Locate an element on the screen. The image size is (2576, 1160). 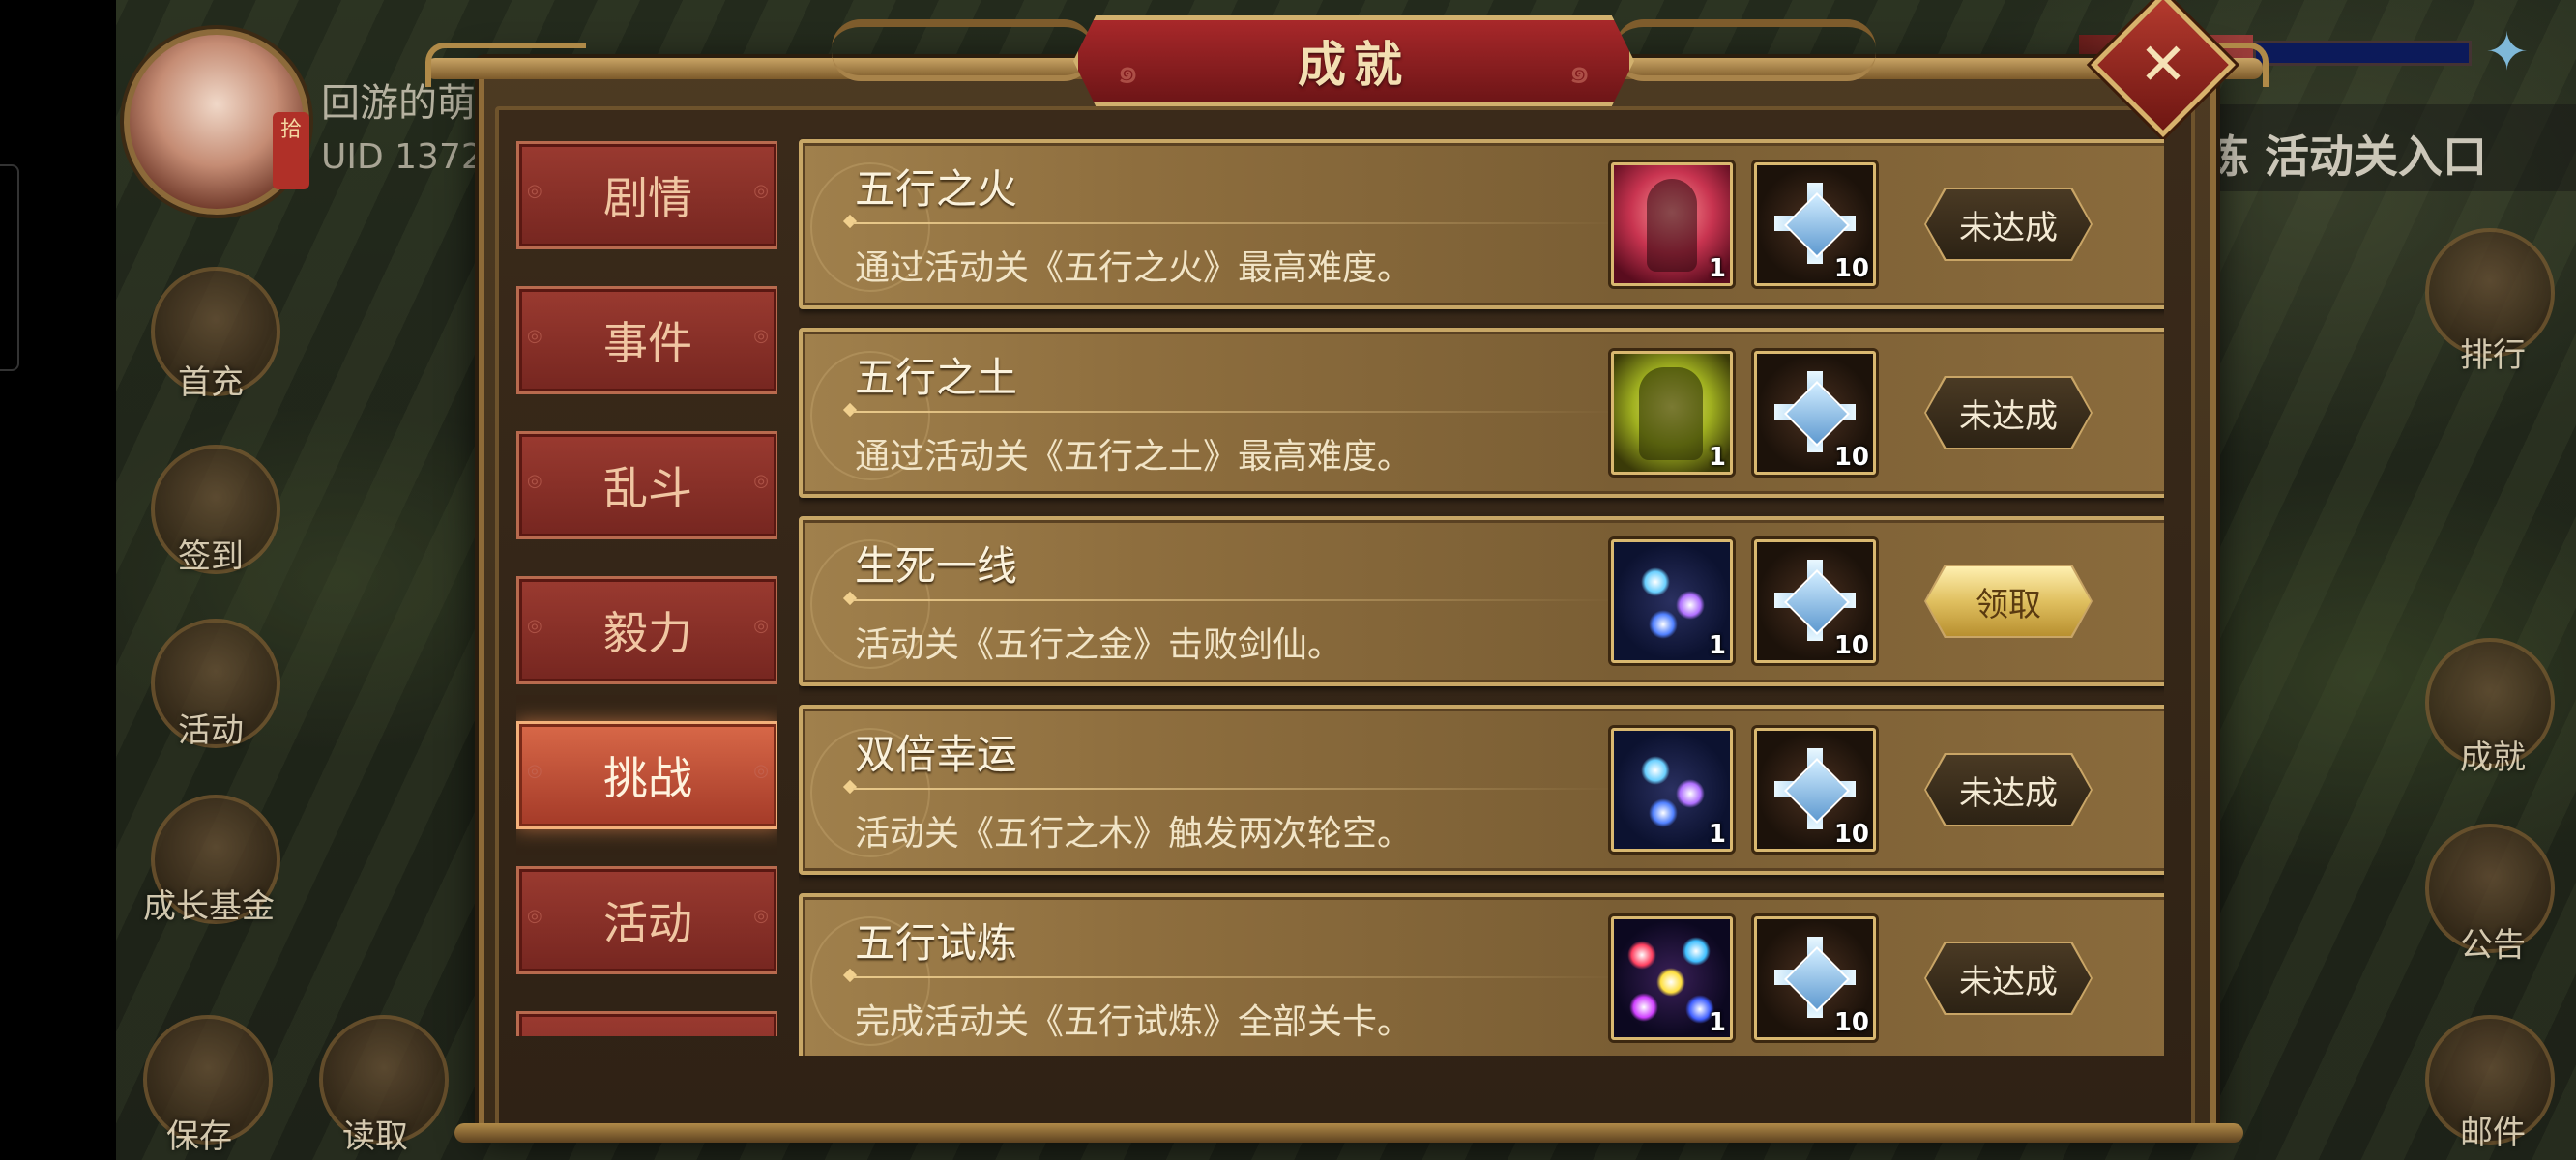
achievement-row: 五行之火 通过活动关《五行之火》最高难度。 1 10 未达成 is located at coordinates (1481, 224).